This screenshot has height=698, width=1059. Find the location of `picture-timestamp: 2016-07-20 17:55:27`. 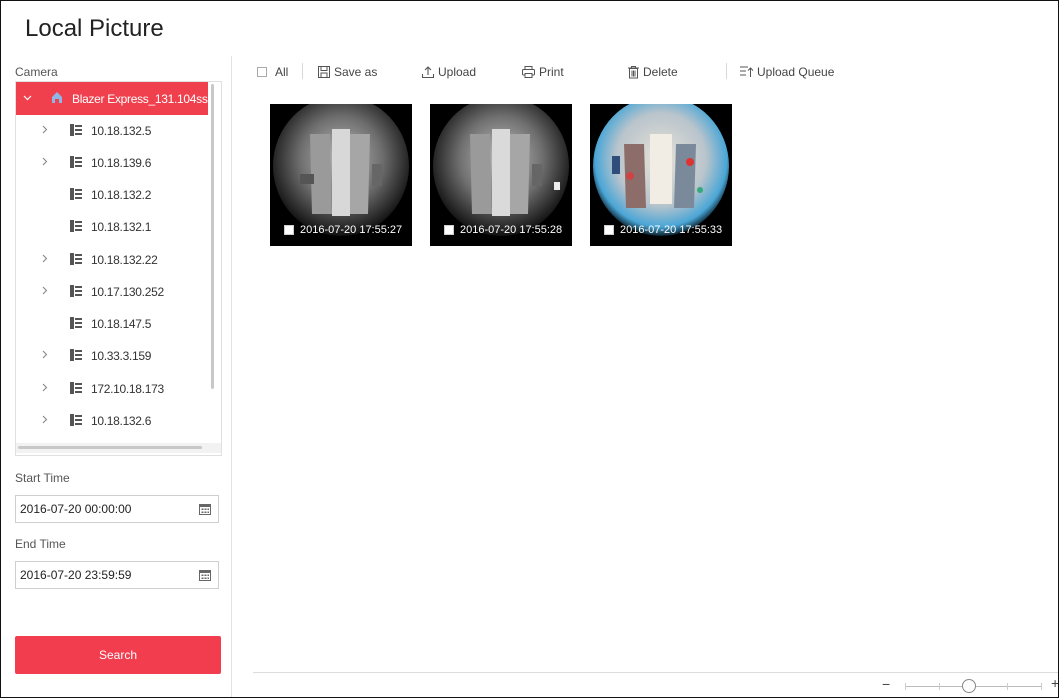

picture-timestamp: 2016-07-20 17:55:27 is located at coordinates (351, 230).